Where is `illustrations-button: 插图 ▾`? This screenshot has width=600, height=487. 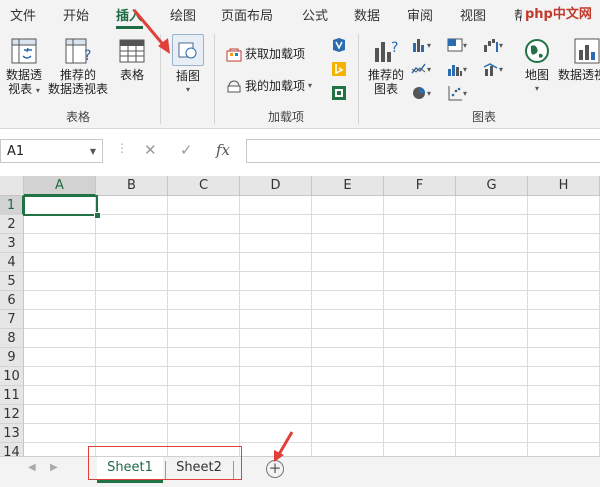
illustrations-button: 插图 ▾ is located at coordinates (188, 83).